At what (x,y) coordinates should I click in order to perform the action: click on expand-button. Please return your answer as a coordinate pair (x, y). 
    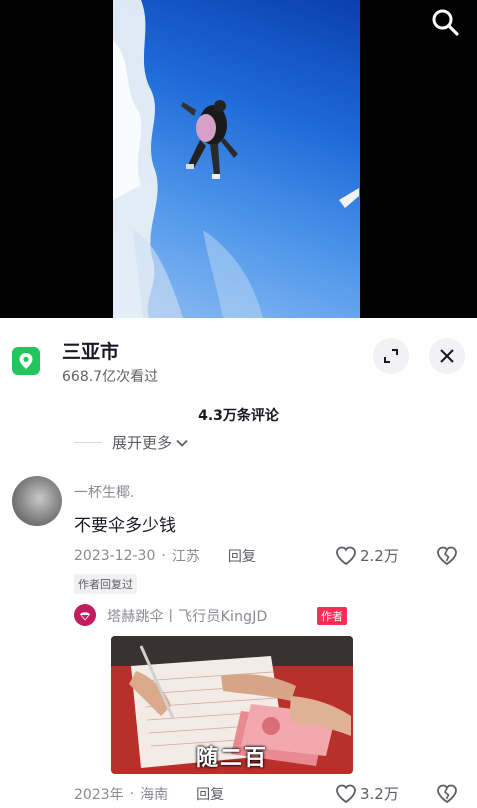
    Looking at the image, I should click on (391, 356).